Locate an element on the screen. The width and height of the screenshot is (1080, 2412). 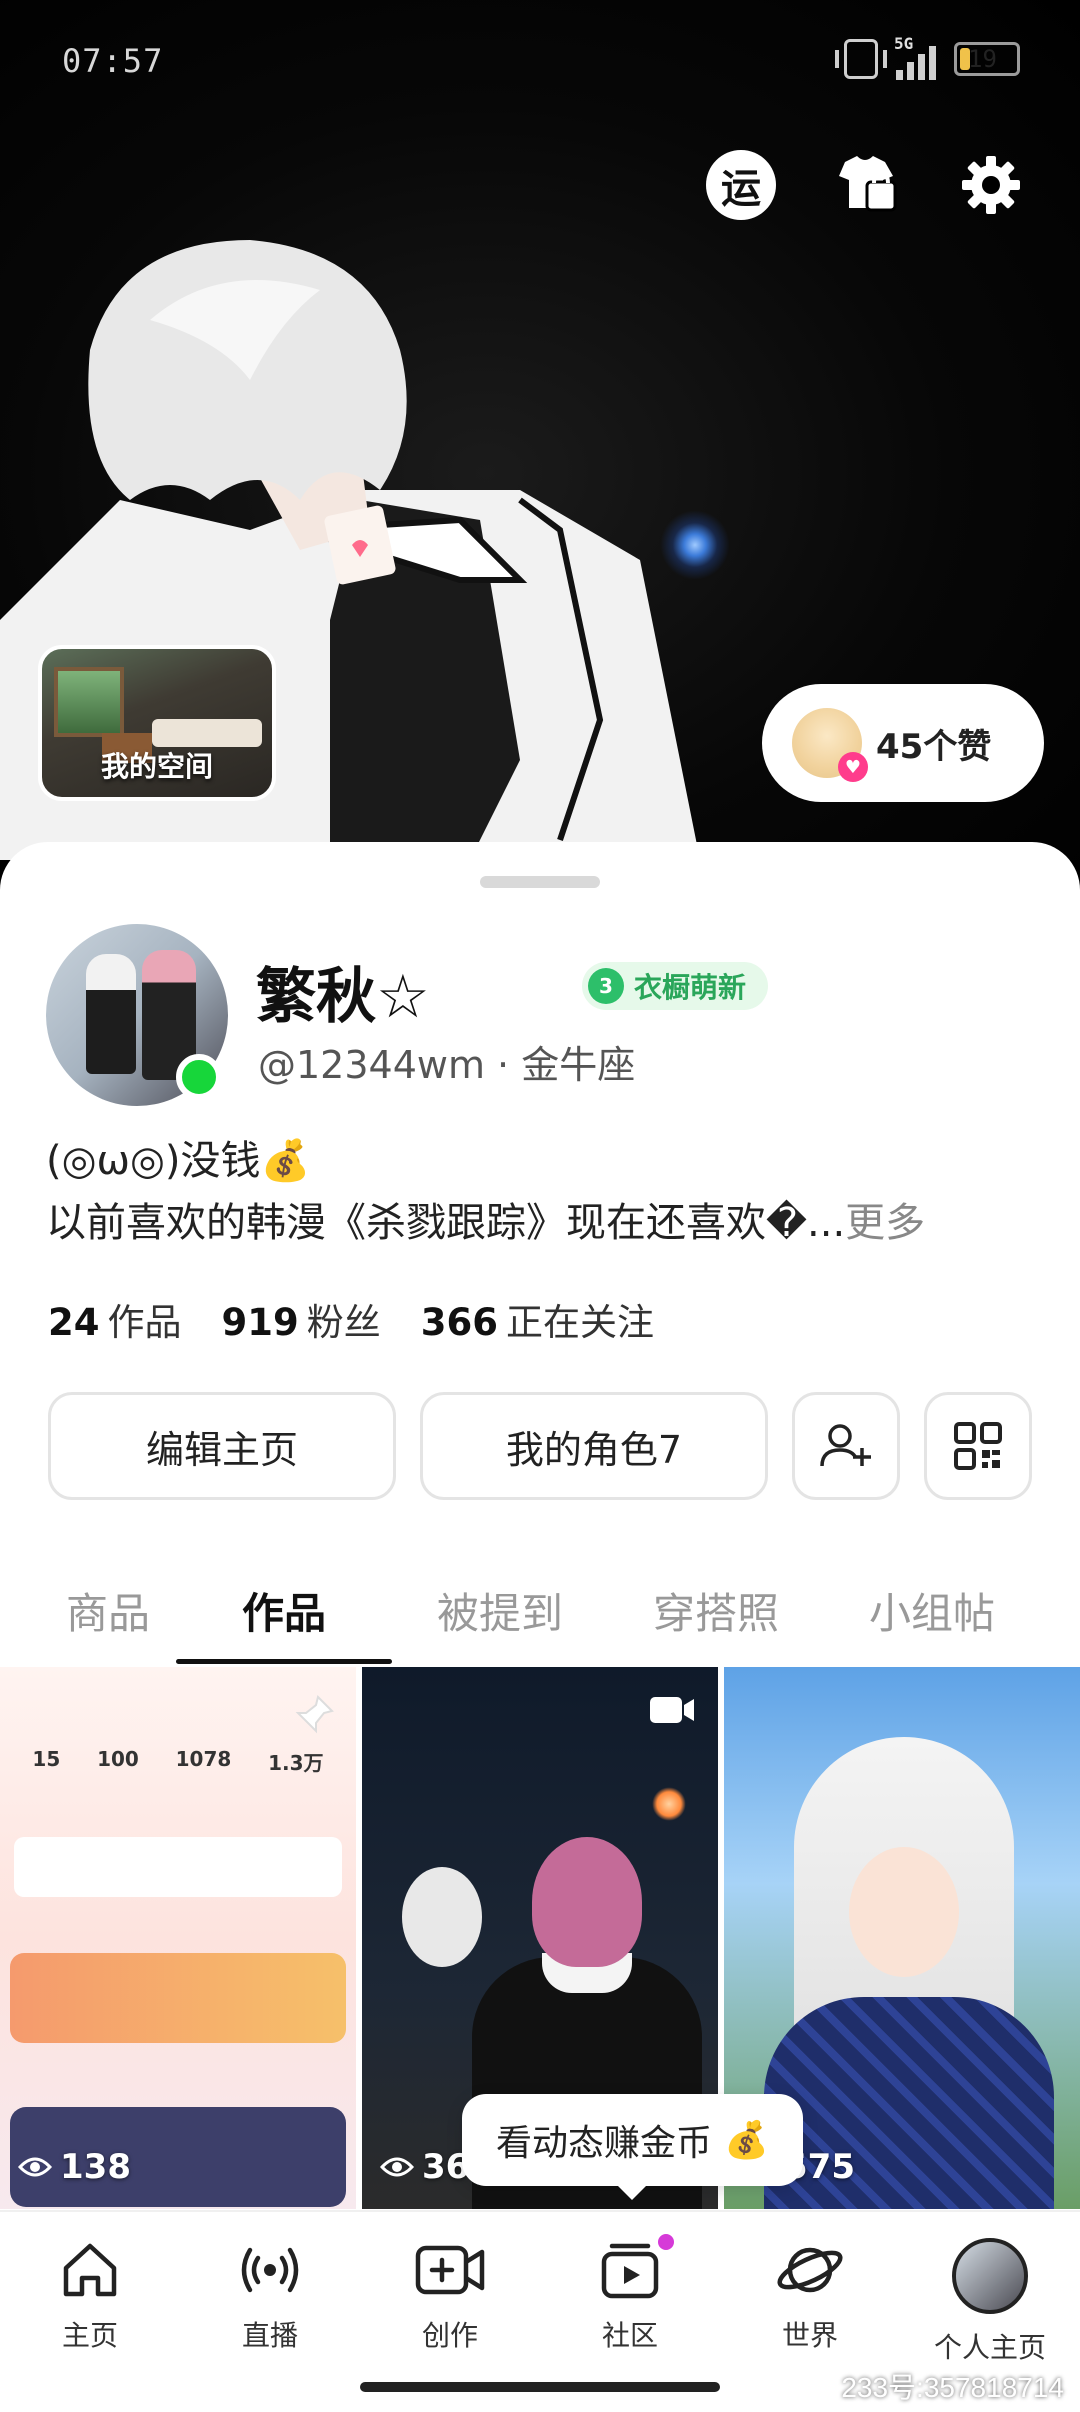
add-user-icon is located at coordinates (845, 1445).